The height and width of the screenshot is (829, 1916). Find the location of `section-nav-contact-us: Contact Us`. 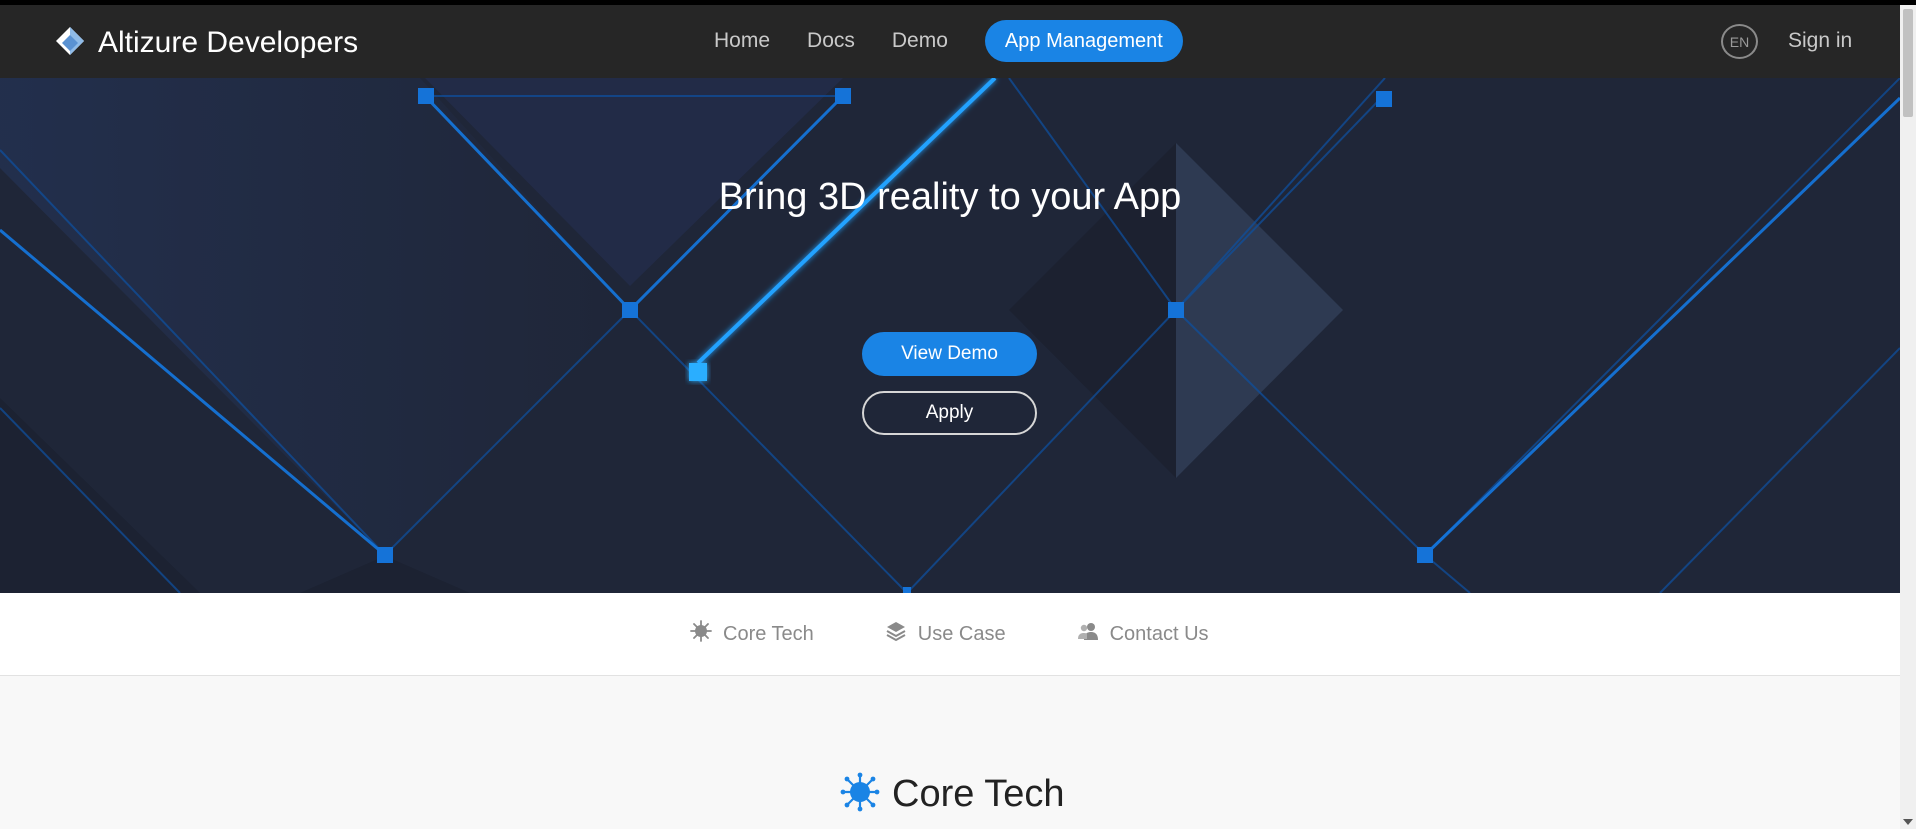

section-nav-contact-us: Contact Us is located at coordinates (1142, 634).